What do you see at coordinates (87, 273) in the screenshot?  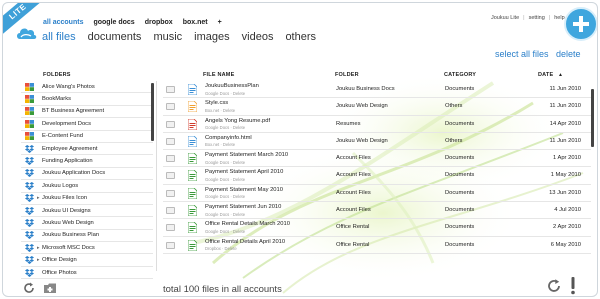 I see `folder-item: Office Photos` at bounding box center [87, 273].